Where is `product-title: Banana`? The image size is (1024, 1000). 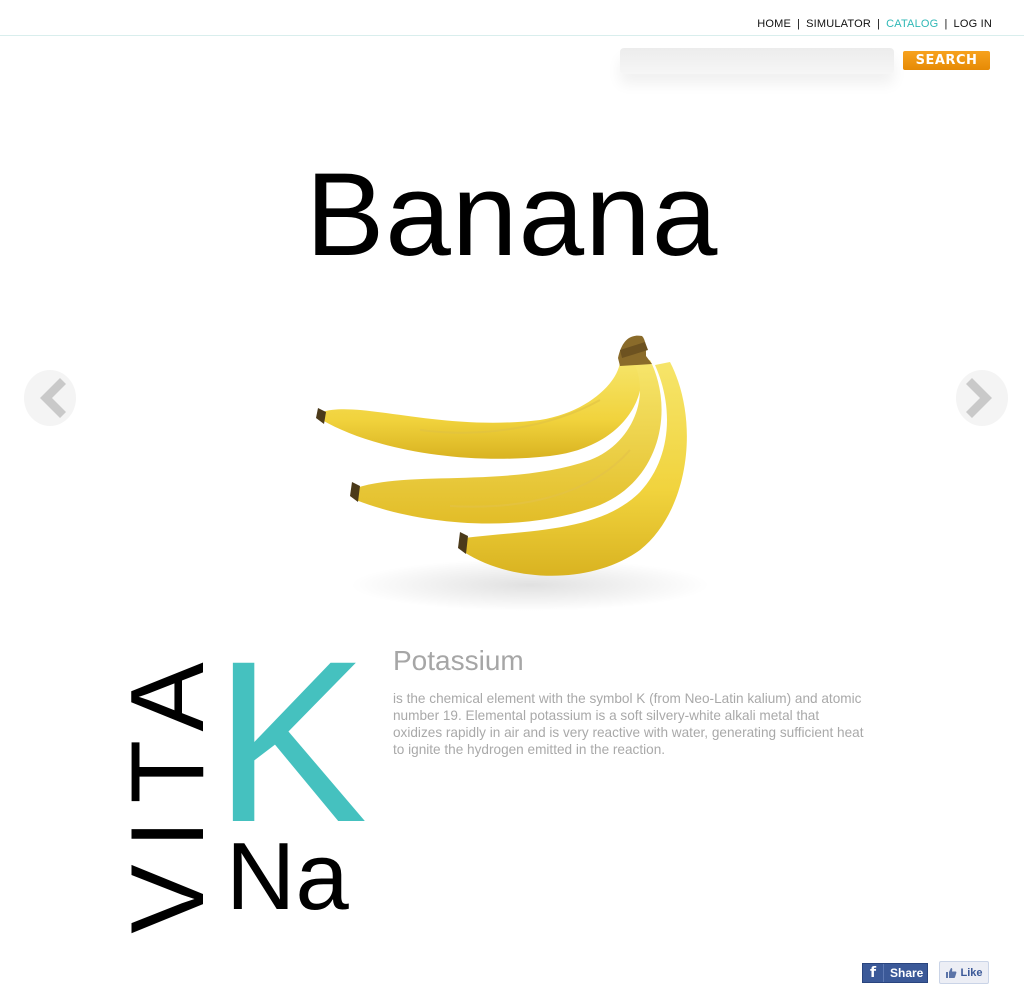 product-title: Banana is located at coordinates (512, 215).